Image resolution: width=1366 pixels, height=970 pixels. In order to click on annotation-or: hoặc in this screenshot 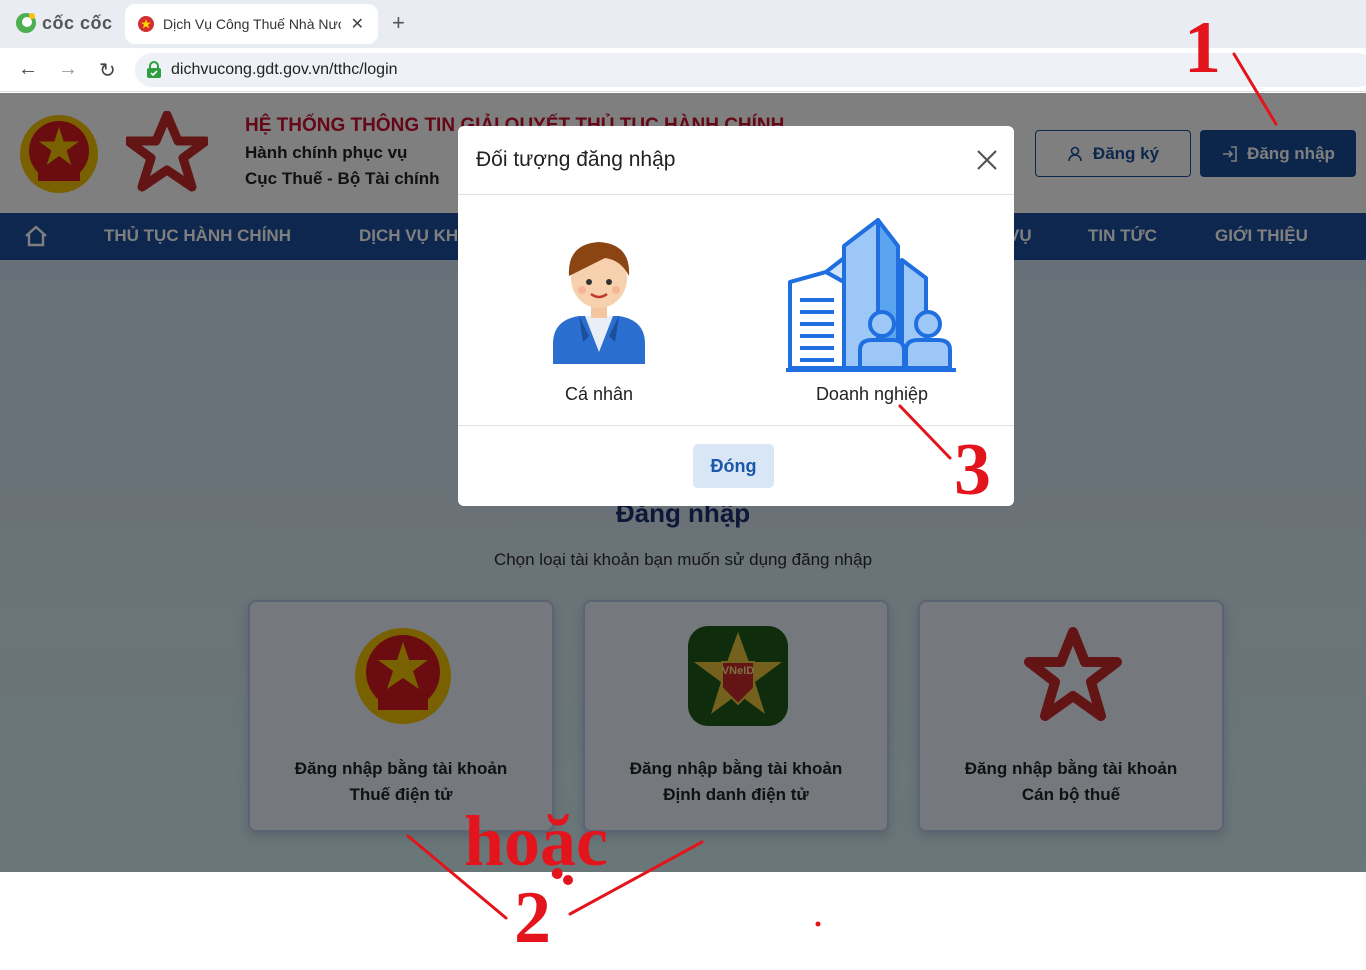, I will do `click(536, 841)`.